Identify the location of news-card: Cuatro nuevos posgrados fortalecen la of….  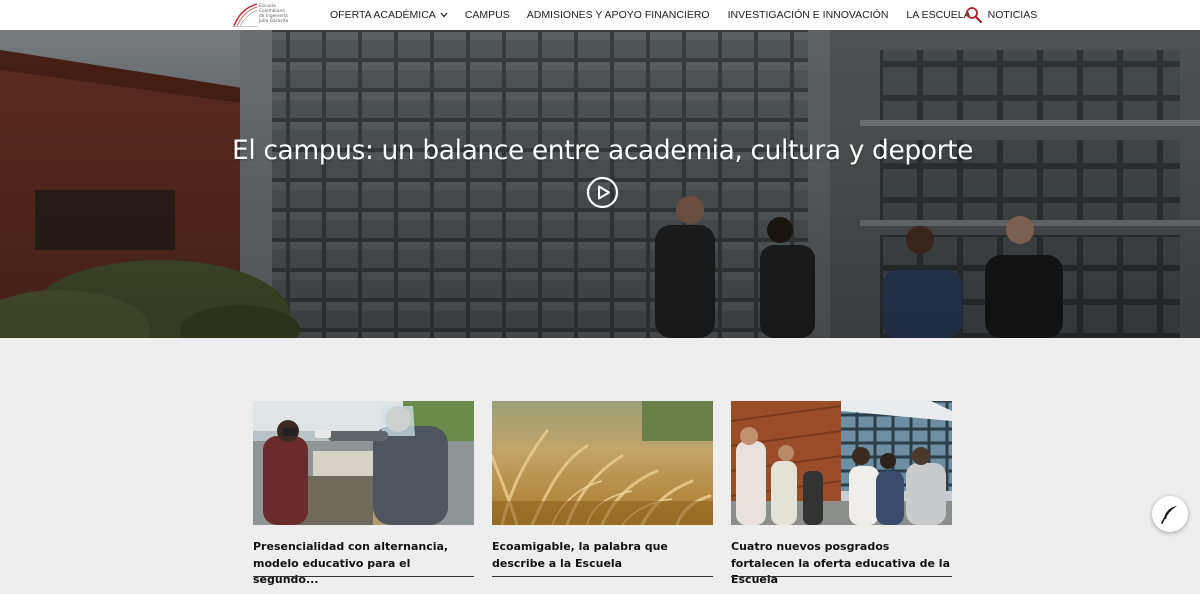
(841, 493).